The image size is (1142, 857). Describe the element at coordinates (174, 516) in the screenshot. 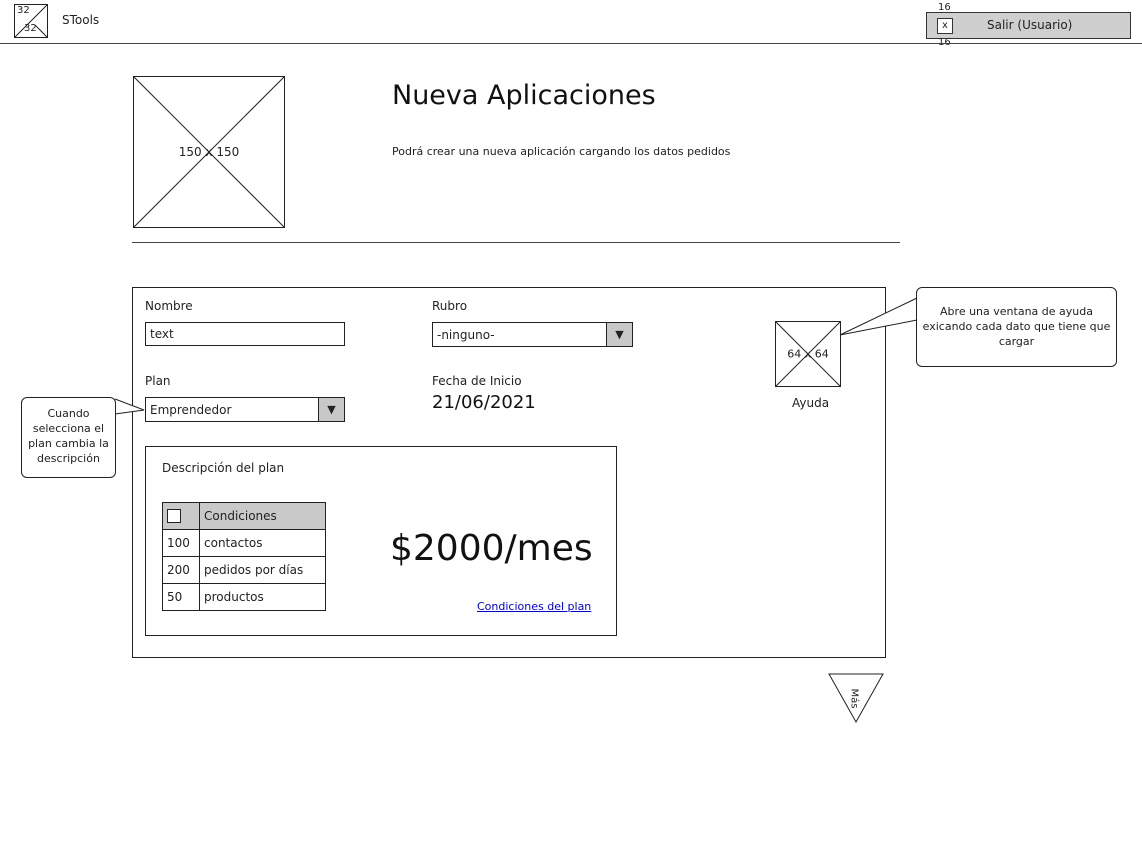

I see `select-all-checkbox` at that location.